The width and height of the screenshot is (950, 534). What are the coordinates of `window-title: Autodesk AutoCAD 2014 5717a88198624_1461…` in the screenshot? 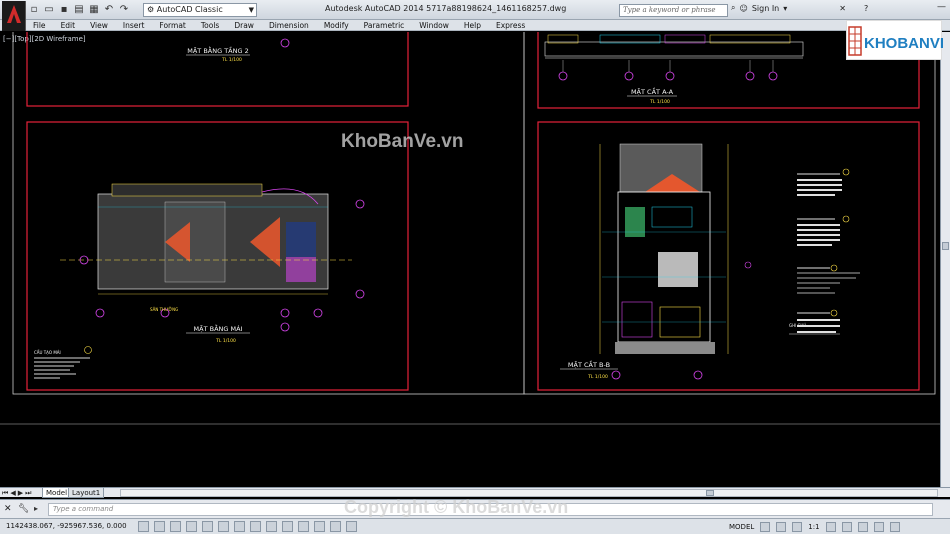 It's located at (446, 8).